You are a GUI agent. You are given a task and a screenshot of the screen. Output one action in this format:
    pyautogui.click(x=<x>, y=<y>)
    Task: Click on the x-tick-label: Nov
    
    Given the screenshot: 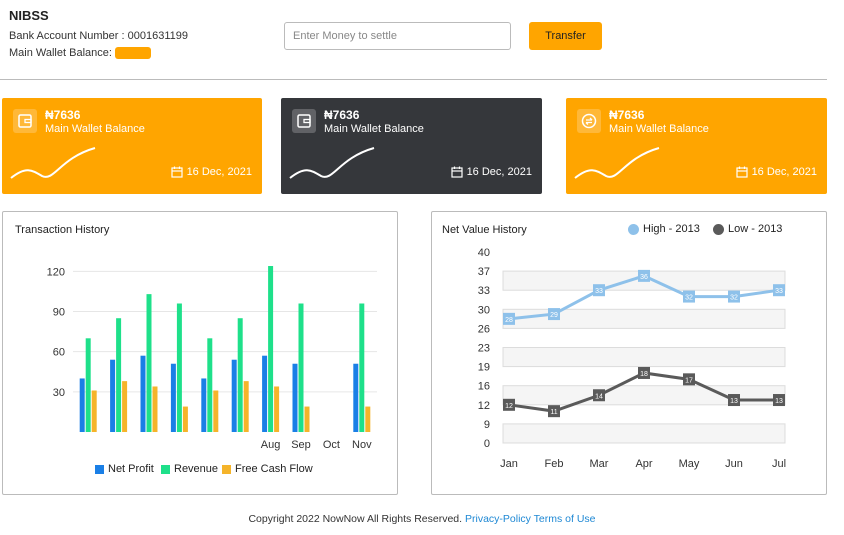 What is the action you would take?
    pyautogui.click(x=362, y=445)
    